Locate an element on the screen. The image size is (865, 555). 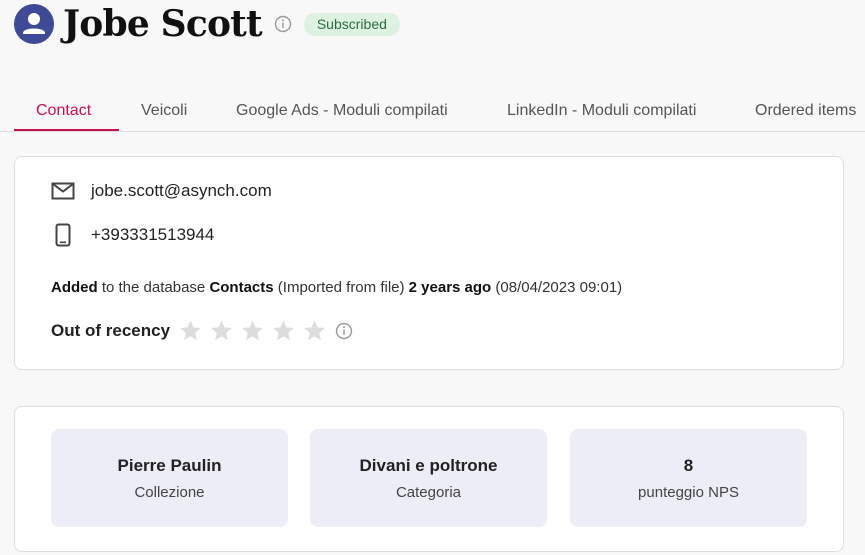
tab-linkedin: LinkedIn - Moduli compilati is located at coordinates (601, 112).